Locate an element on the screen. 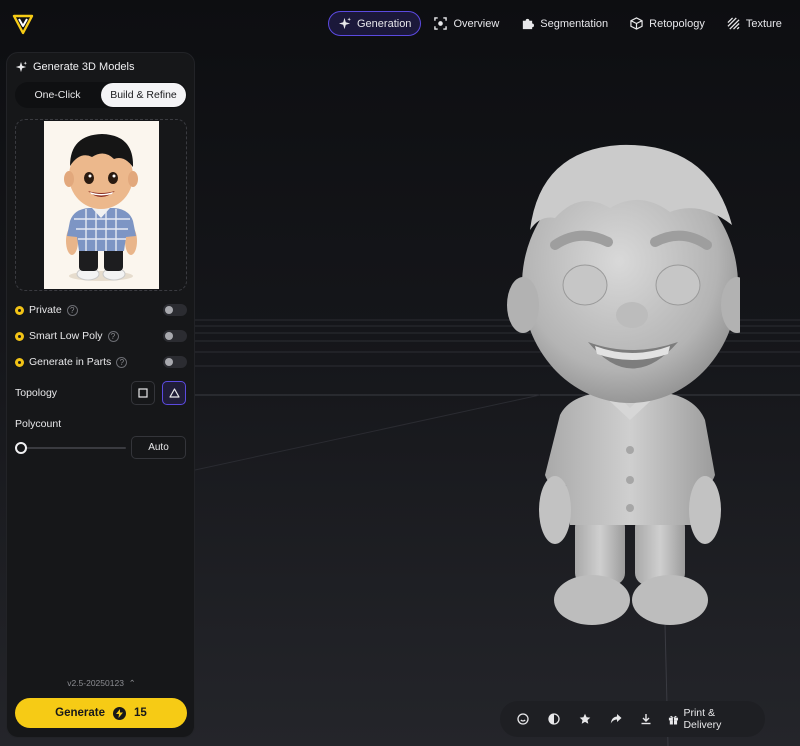 The height and width of the screenshot is (746, 800). generate-button: Generate 15 is located at coordinates (101, 713).